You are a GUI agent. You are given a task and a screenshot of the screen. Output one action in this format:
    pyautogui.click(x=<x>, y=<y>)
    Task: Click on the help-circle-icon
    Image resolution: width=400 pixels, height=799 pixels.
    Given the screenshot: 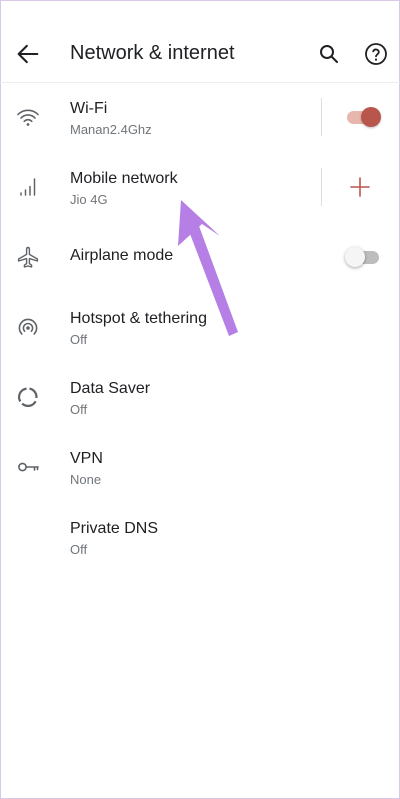 What is the action you would take?
    pyautogui.click(x=376, y=54)
    